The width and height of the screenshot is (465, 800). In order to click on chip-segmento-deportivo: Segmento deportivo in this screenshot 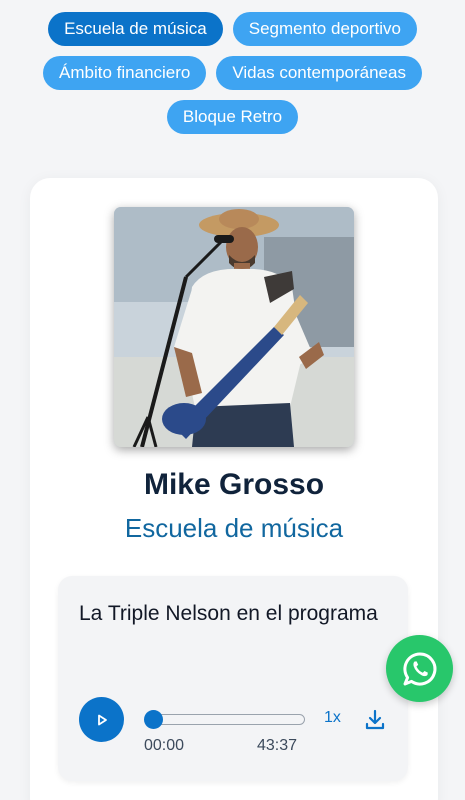, I will do `click(324, 29)`.